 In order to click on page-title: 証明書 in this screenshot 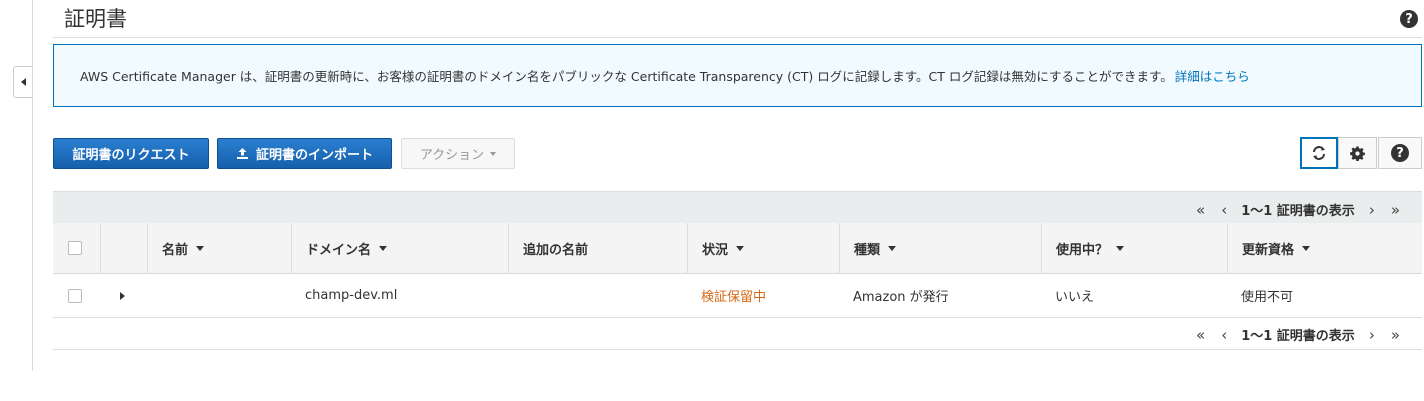, I will do `click(95, 19)`.